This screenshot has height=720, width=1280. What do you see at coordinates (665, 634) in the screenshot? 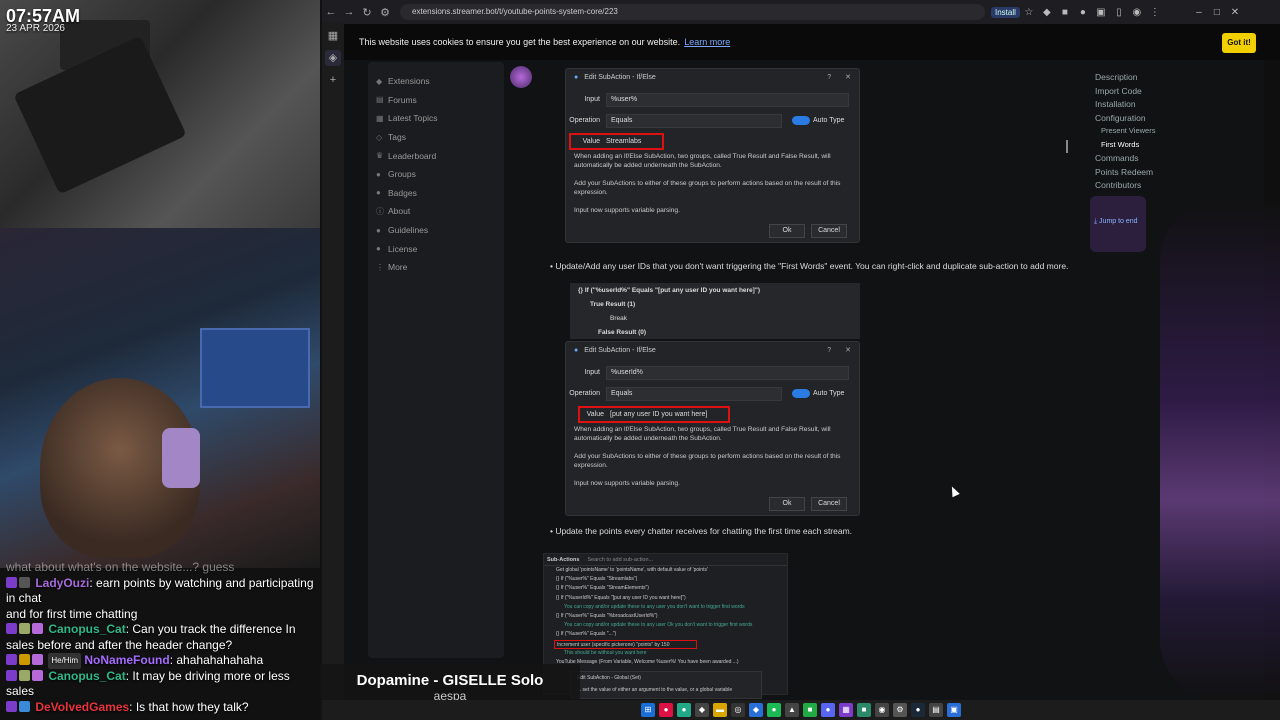
I see `subaction-row: {} If ("%user%" Equals "...")` at bounding box center [665, 634].